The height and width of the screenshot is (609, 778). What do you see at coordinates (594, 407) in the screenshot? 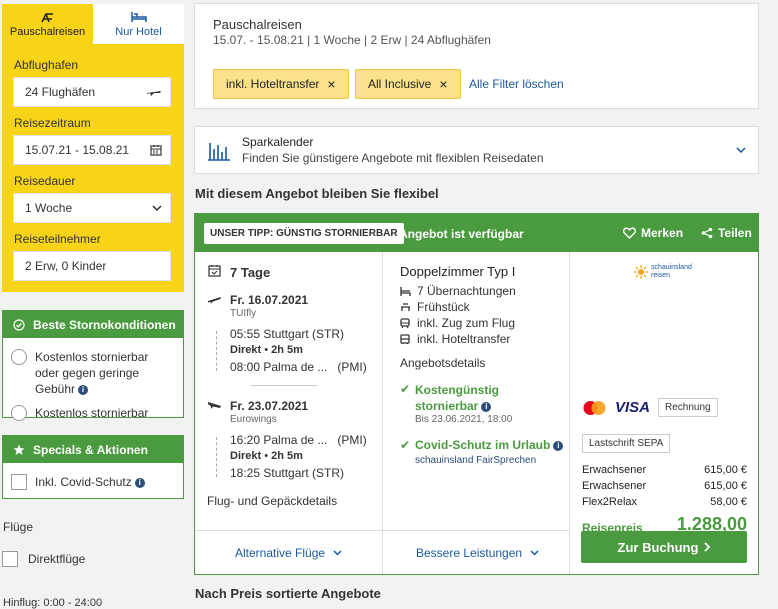
I see `mastercard-icon` at bounding box center [594, 407].